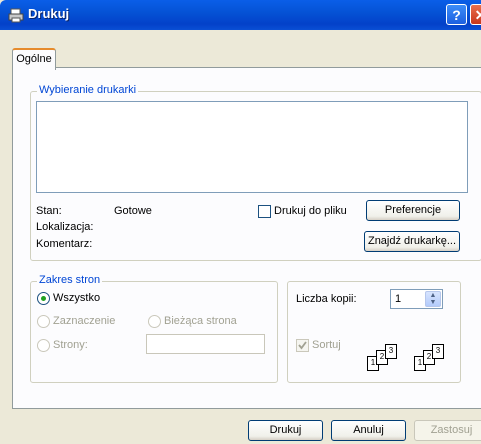  I want to click on radio-selected-dot, so click(43, 298).